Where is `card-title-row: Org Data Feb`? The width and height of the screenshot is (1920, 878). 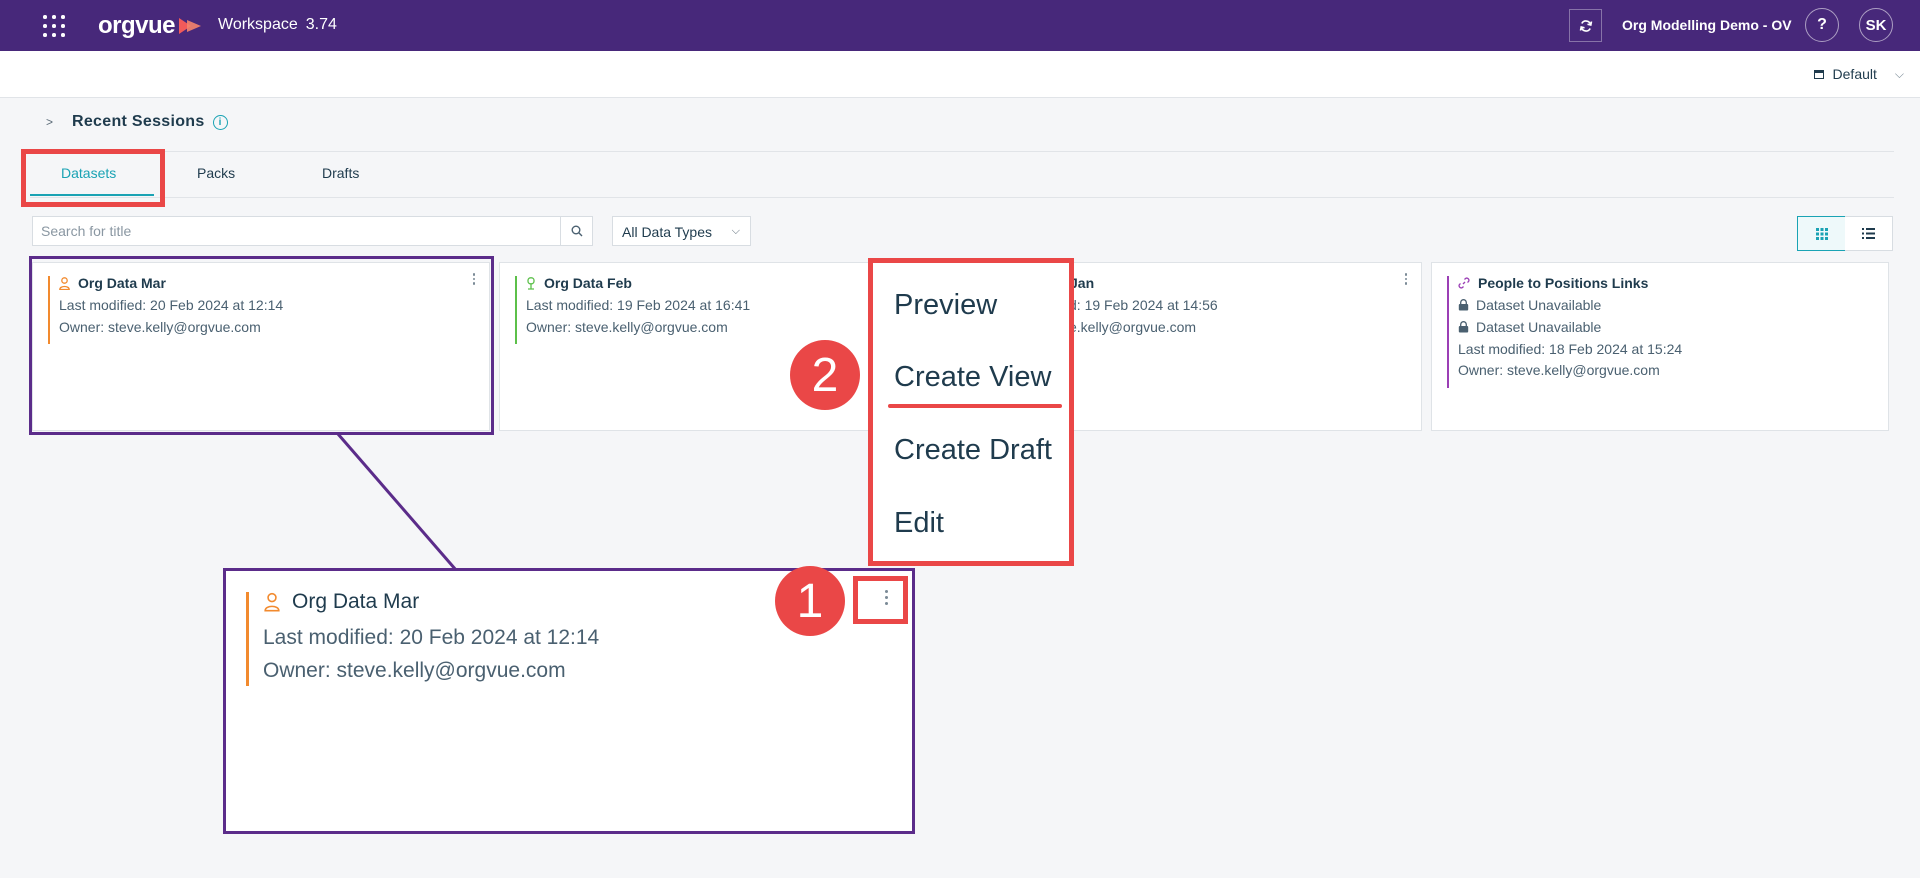 card-title-row: Org Data Feb is located at coordinates (579, 283).